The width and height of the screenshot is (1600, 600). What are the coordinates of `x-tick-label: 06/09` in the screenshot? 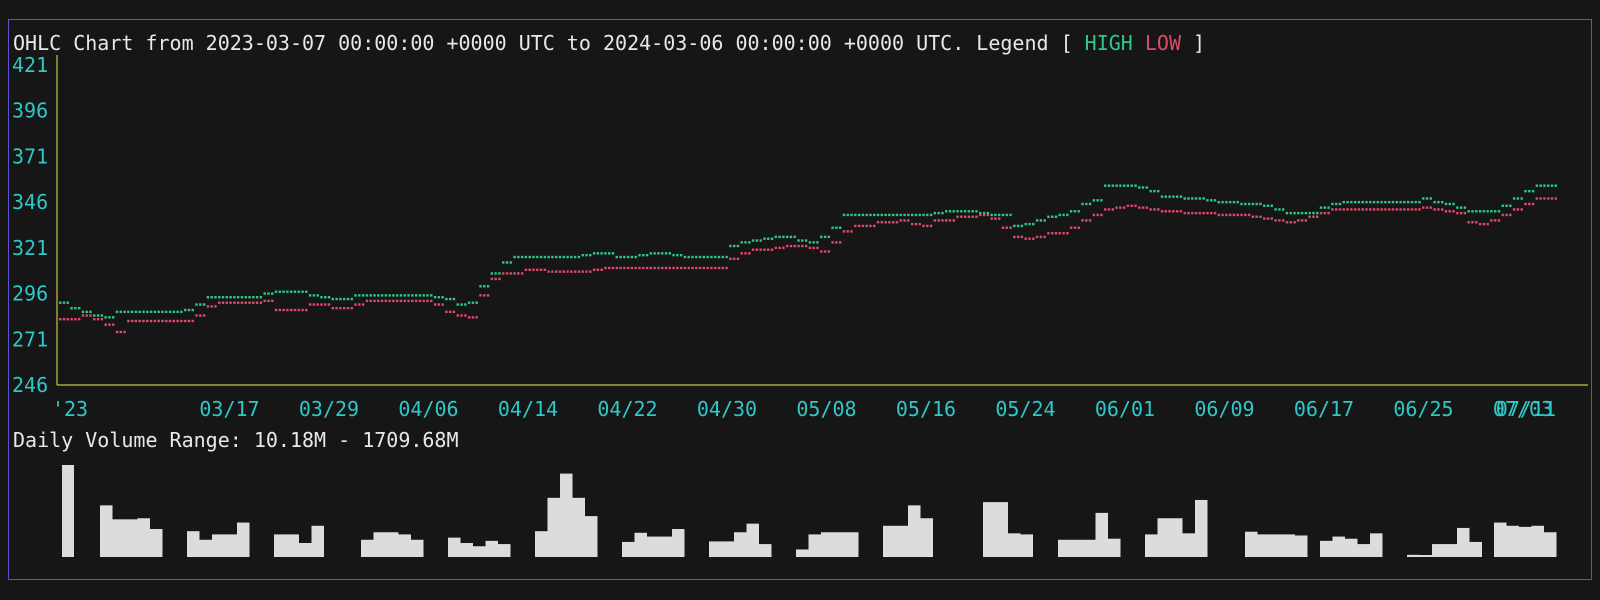 It's located at (1224, 409).